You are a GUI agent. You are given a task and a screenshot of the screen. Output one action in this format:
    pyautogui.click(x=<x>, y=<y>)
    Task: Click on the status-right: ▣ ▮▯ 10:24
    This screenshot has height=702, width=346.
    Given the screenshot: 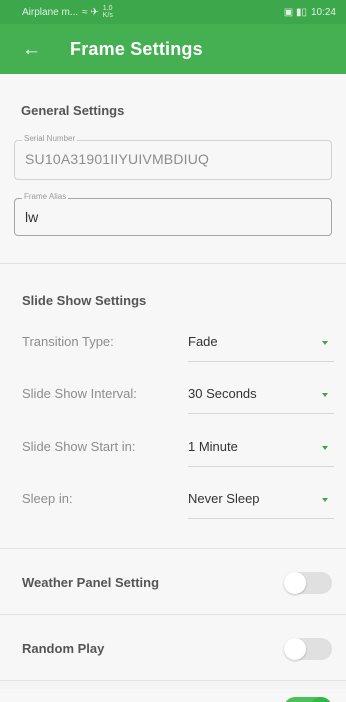 What is the action you would take?
    pyautogui.click(x=310, y=12)
    